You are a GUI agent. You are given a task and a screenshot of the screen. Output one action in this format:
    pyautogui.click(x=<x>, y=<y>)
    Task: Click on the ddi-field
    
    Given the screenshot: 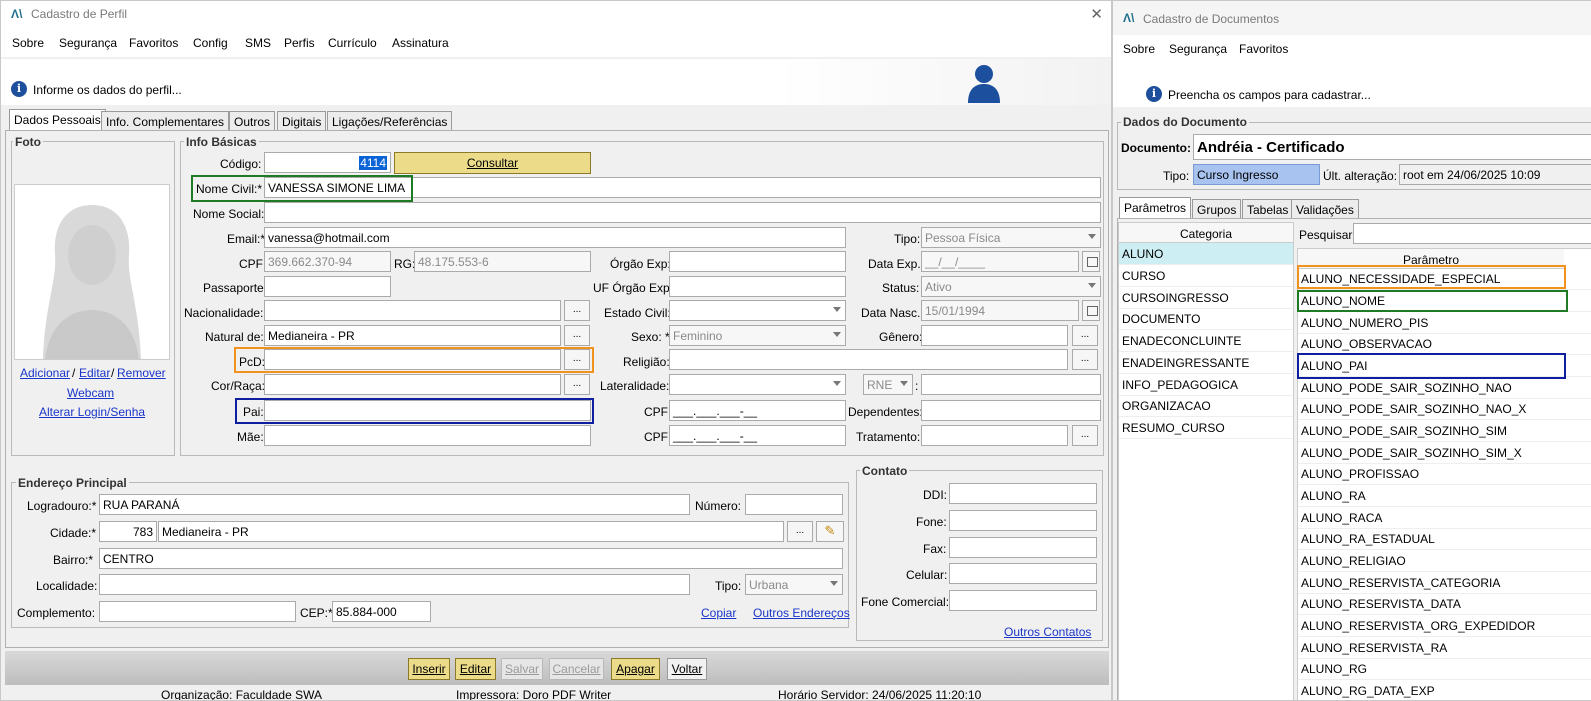 What is the action you would take?
    pyautogui.click(x=1023, y=493)
    